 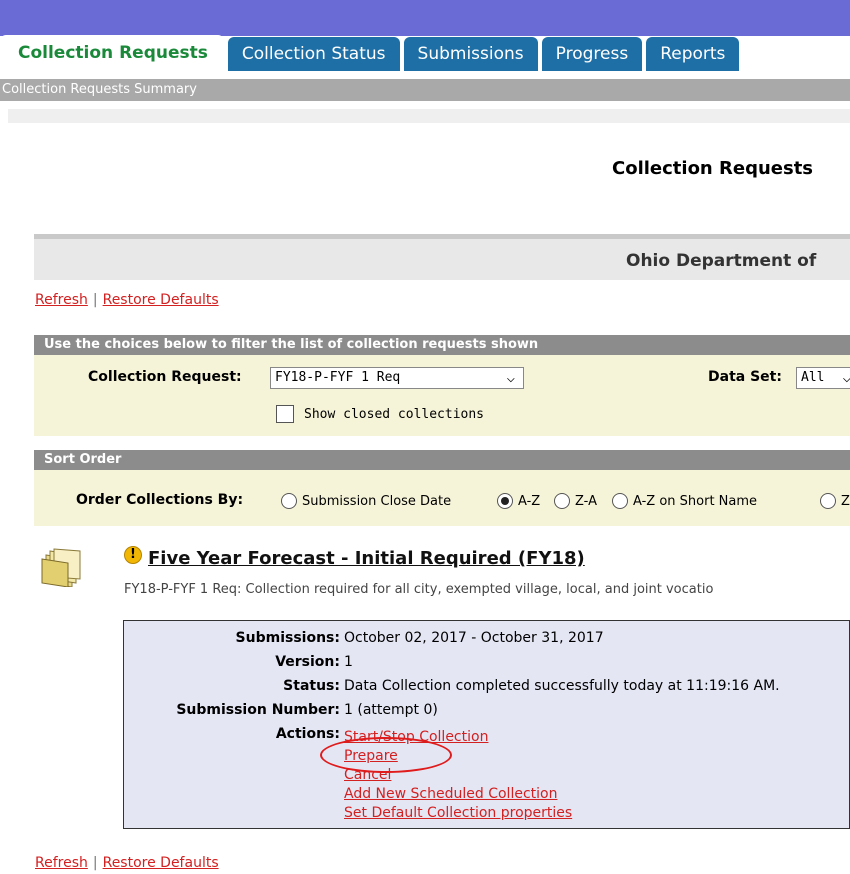 What do you see at coordinates (112, 53) in the screenshot?
I see `tab-collection-requests: Collection Requests` at bounding box center [112, 53].